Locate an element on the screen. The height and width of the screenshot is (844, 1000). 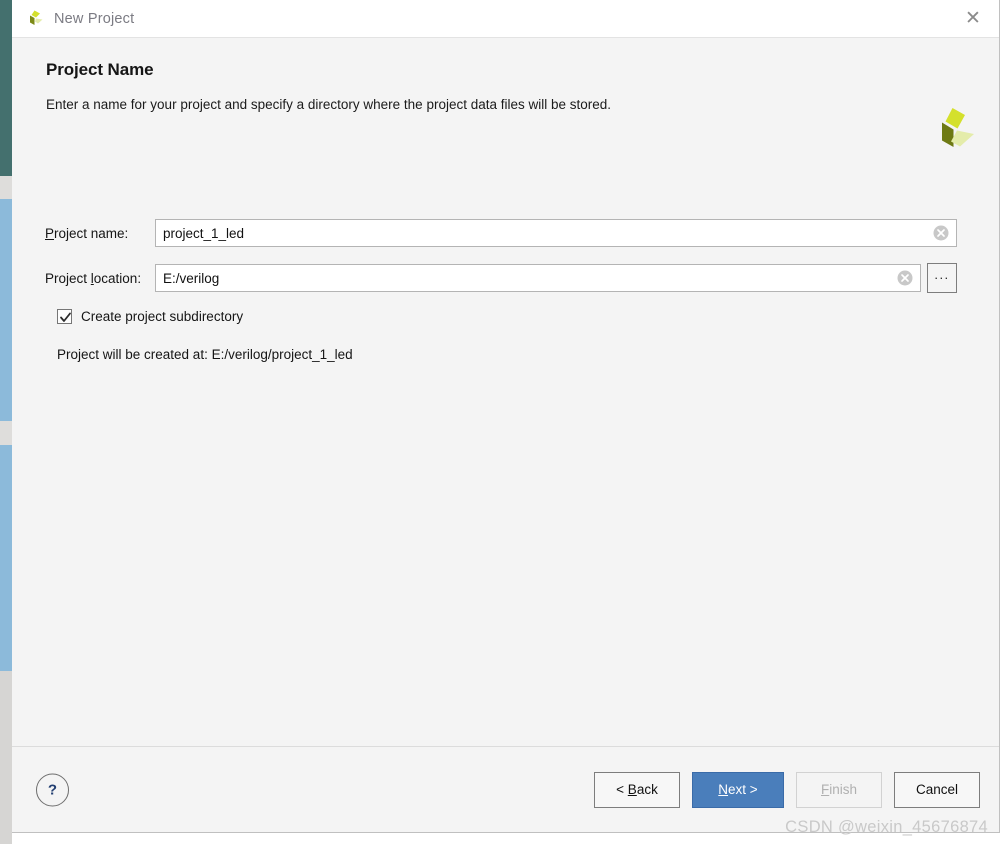
finish-button: Finish is located at coordinates (839, 789).